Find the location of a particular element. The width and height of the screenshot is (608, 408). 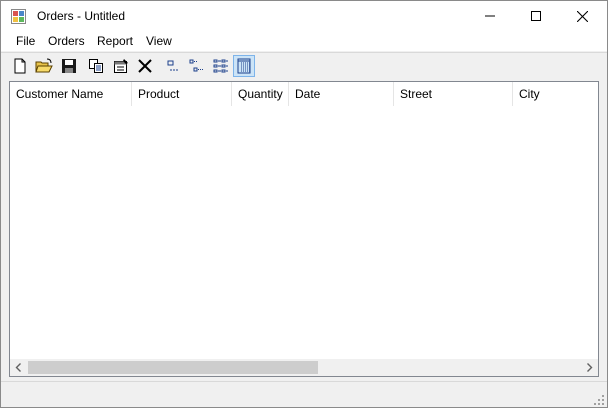

properties-icon is located at coordinates (121, 66).